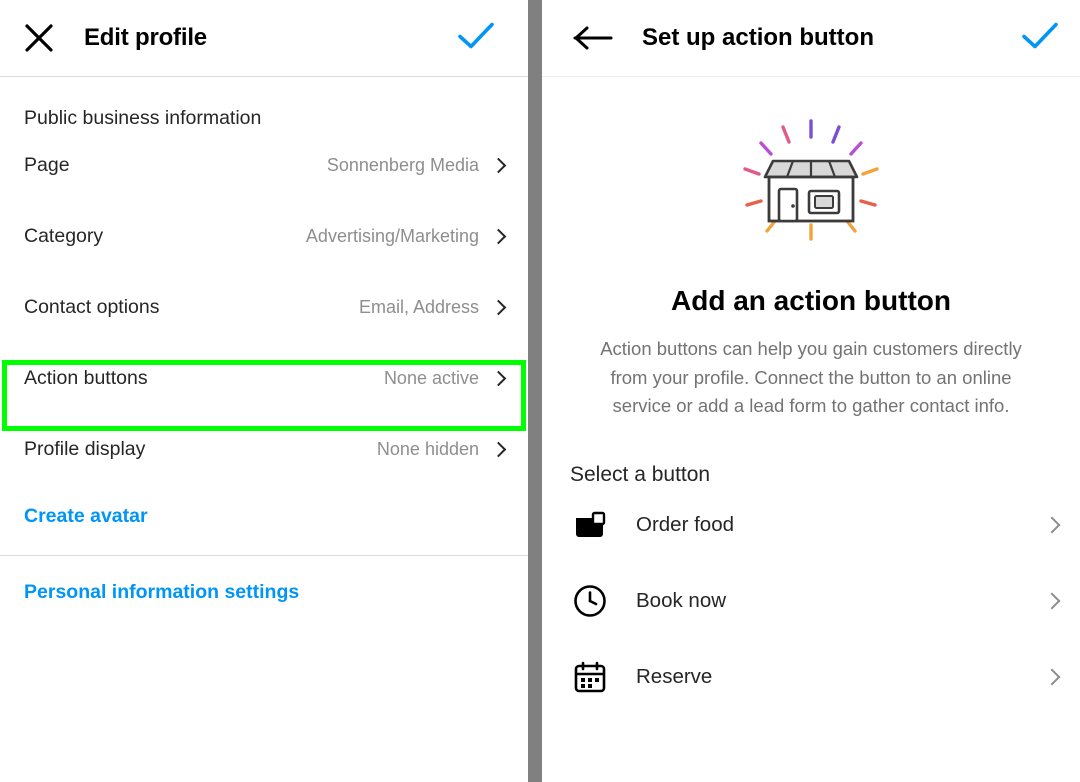 Image resolution: width=1080 pixels, height=782 pixels. What do you see at coordinates (161, 592) in the screenshot?
I see `personal-information-settings-link: Personal information settings` at bounding box center [161, 592].